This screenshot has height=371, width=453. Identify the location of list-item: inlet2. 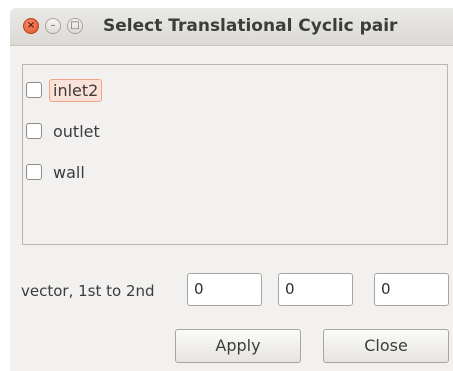
(64, 90).